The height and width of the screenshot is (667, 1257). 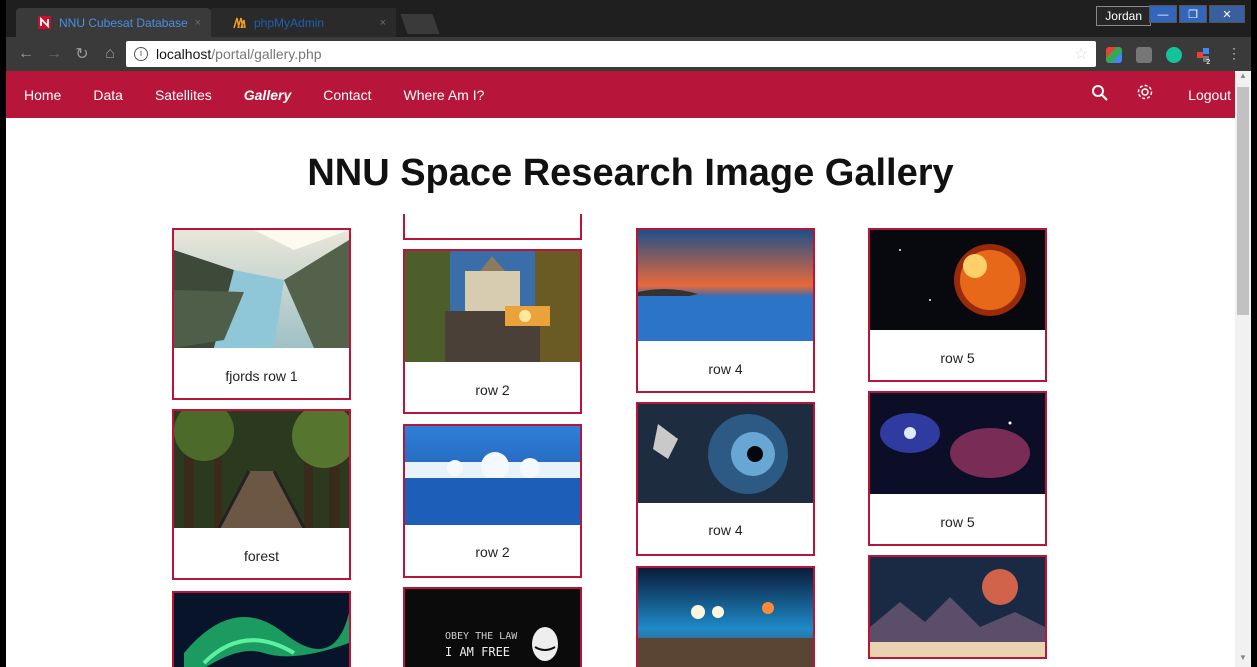 I want to click on gallery-image-mask: OBEY THE LAW I AM FREE, so click(x=492, y=628).